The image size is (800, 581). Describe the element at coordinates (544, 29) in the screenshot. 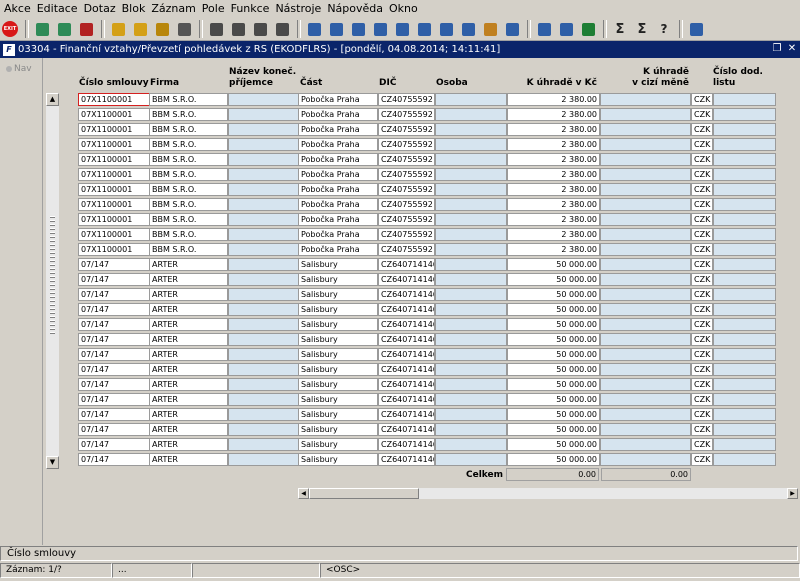

I see `chart-button` at that location.